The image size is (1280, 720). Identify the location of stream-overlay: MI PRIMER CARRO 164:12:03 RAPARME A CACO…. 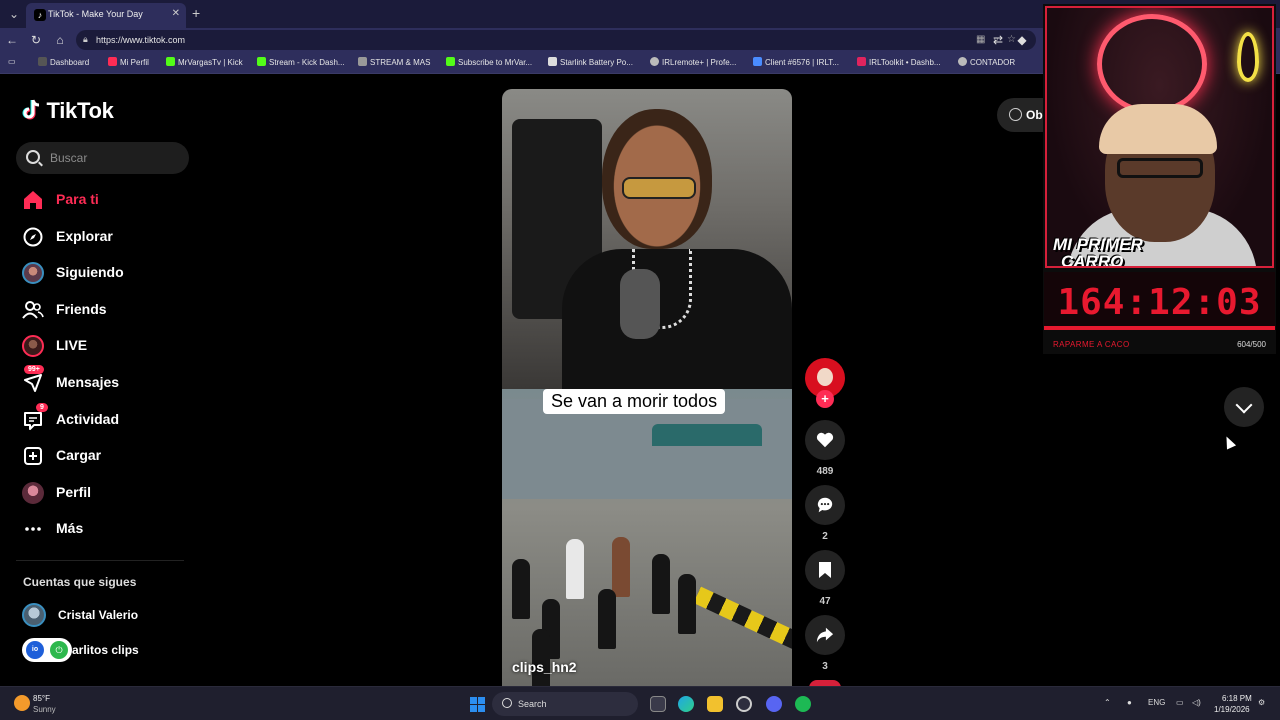
(1159, 179).